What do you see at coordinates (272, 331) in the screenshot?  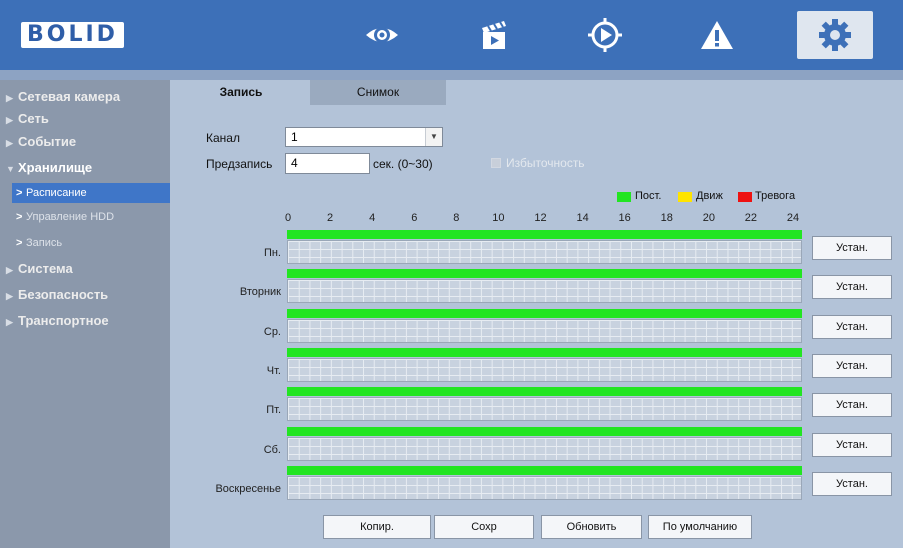 I see `day-label: Ср.` at bounding box center [272, 331].